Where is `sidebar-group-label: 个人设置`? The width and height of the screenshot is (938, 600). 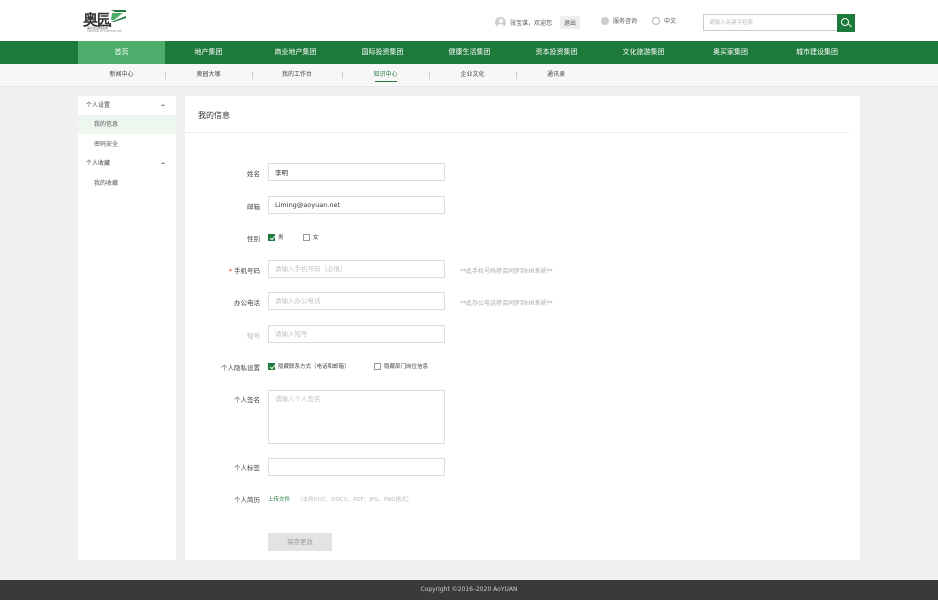 sidebar-group-label: 个人设置 is located at coordinates (98, 105).